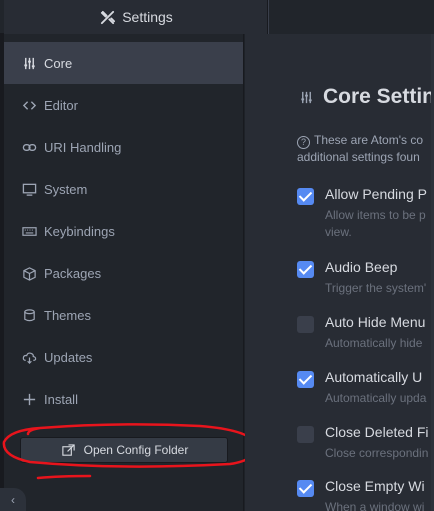 Image resolution: width=434 pixels, height=511 pixels. I want to click on sidebar-item-packages: Packages, so click(123, 273).